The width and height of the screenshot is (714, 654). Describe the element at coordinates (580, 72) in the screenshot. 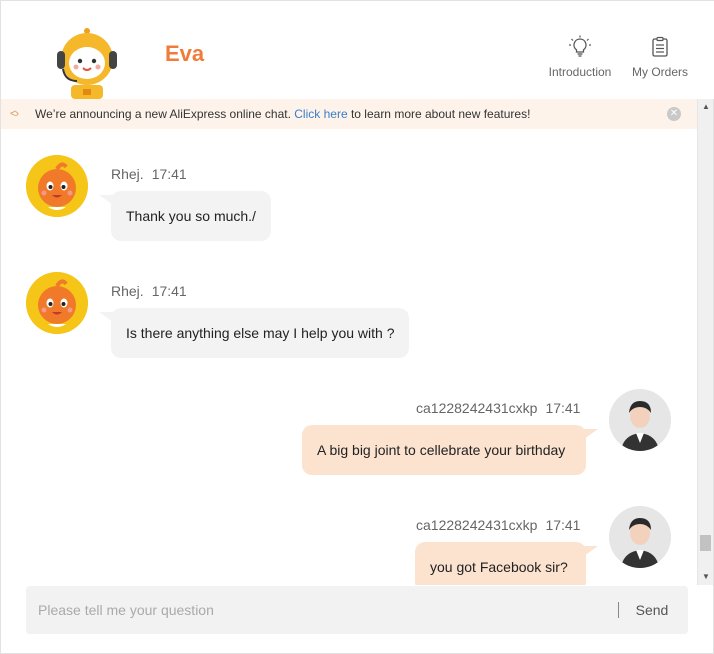

I see `introduction-label: Introduction` at that location.